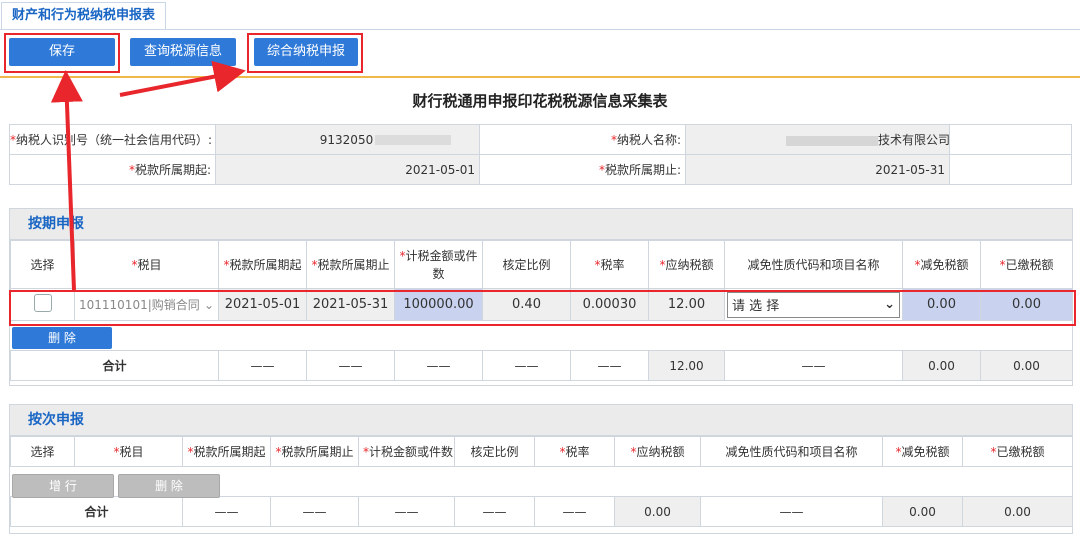  I want to click on add-row-button: 增 行, so click(63, 486).